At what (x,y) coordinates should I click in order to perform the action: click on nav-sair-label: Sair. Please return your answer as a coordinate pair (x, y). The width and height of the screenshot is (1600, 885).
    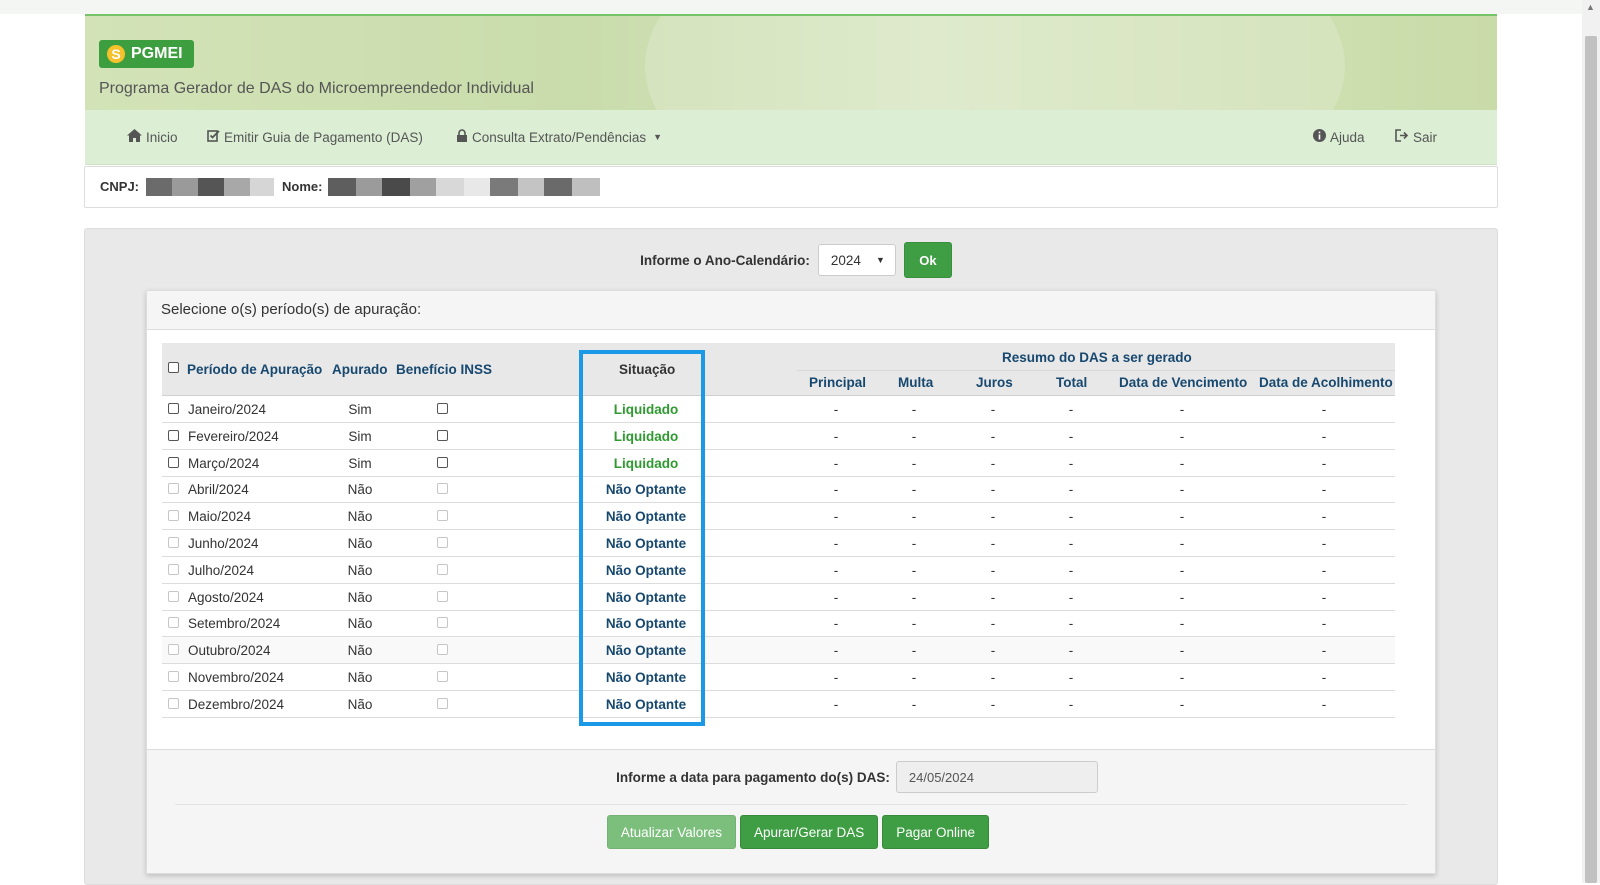
    Looking at the image, I should click on (1425, 137).